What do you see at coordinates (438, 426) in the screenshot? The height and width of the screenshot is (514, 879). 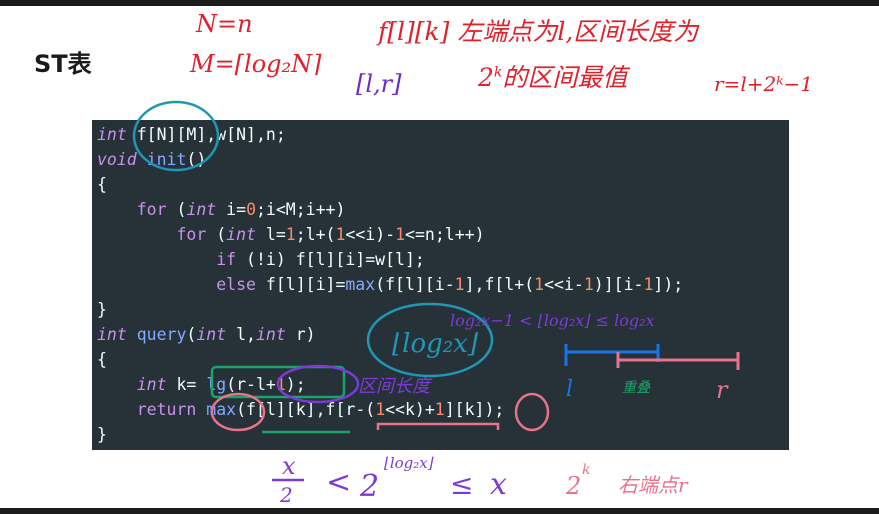 I see `ink-bracket-shift` at bounding box center [438, 426].